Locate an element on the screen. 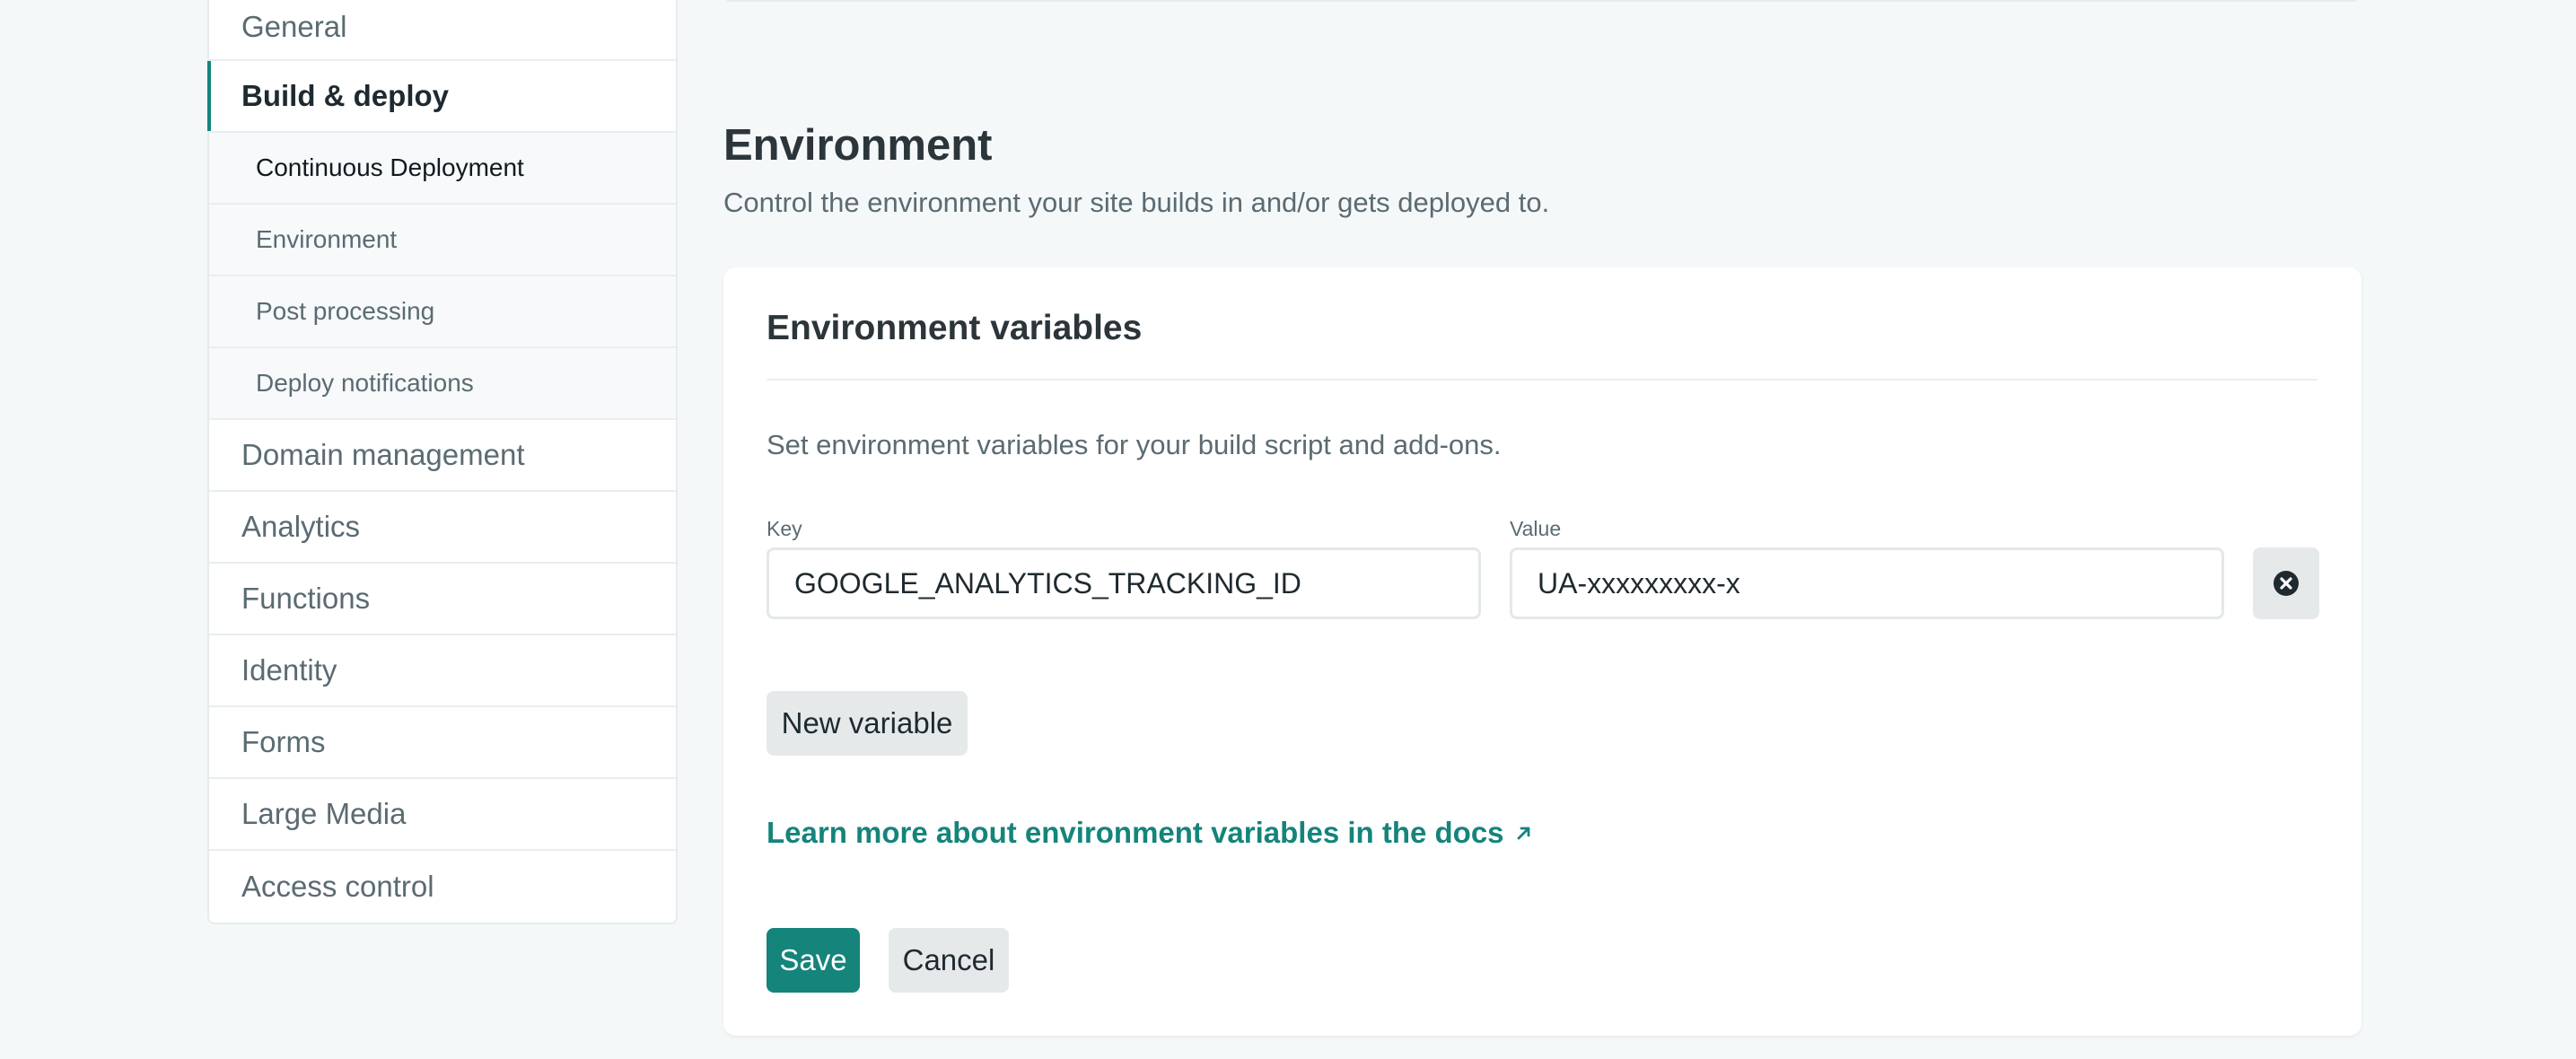  close-circle-icon is located at coordinates (2286, 583).